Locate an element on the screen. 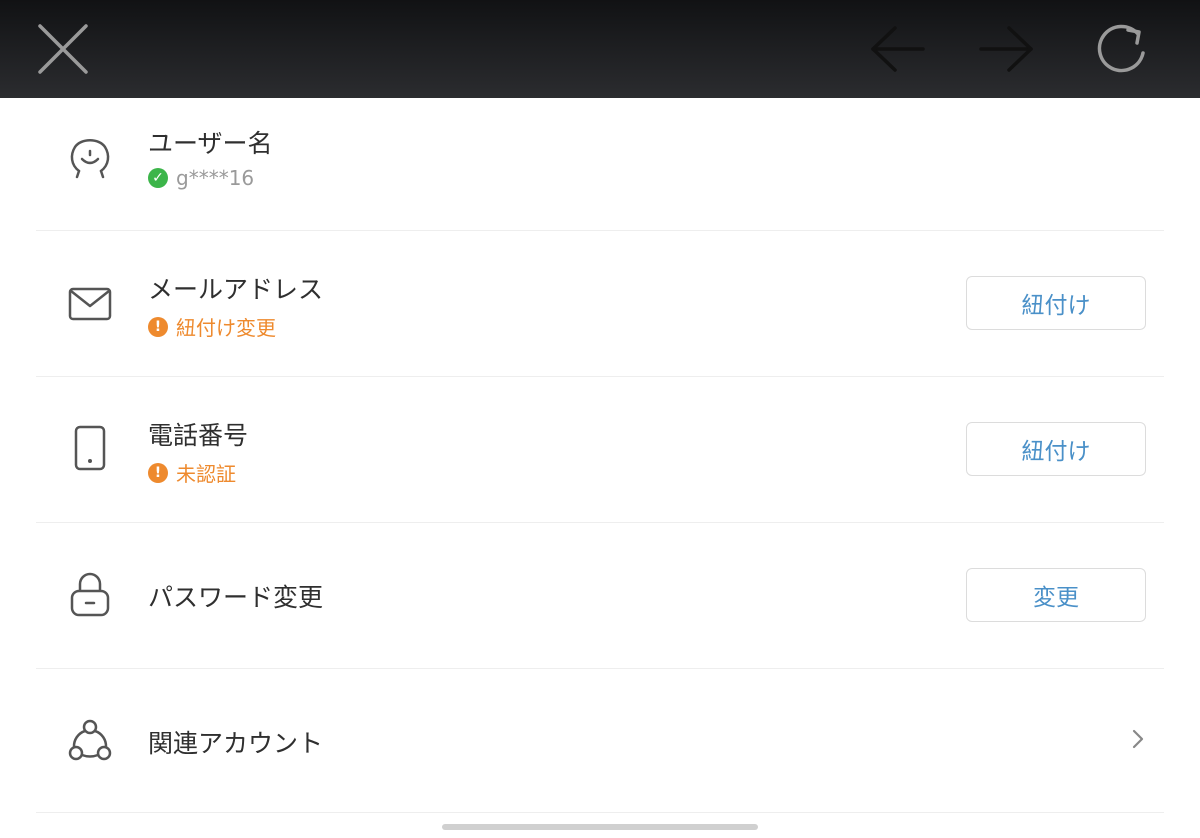 The height and width of the screenshot is (838, 1200). phone-title: 電話番号 is located at coordinates (198, 435).